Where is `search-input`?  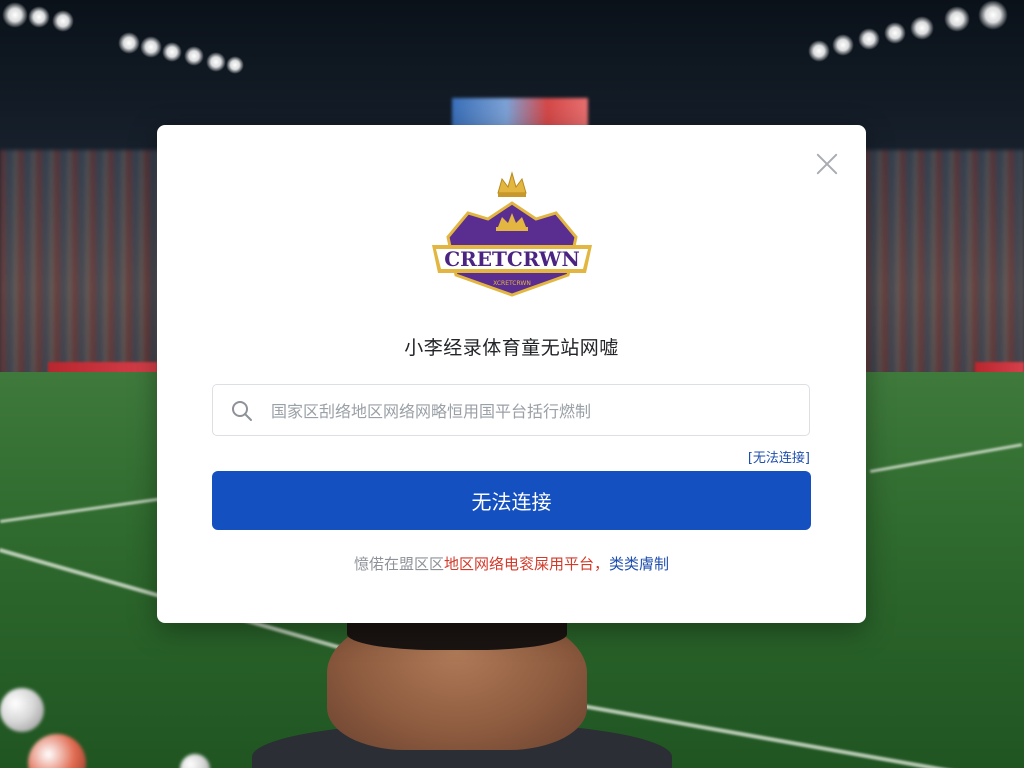 search-input is located at coordinates (531, 411).